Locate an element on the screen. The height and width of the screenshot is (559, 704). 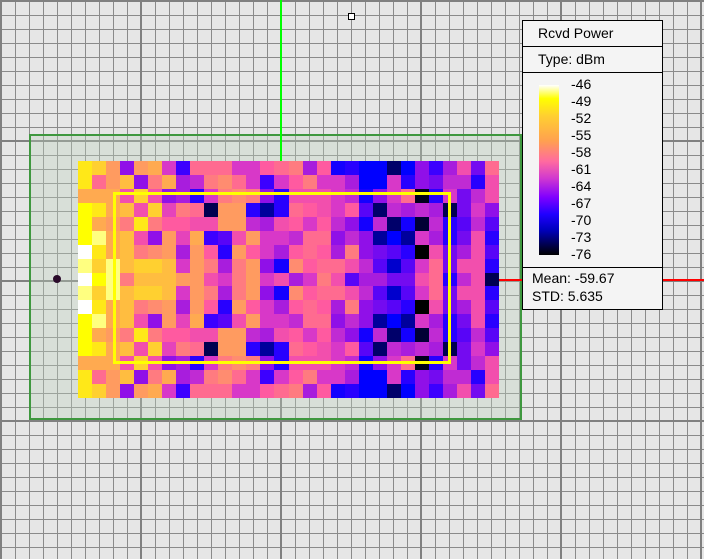
legend-stats: Mean: -59.67 STD: 5.635 is located at coordinates (592, 286).